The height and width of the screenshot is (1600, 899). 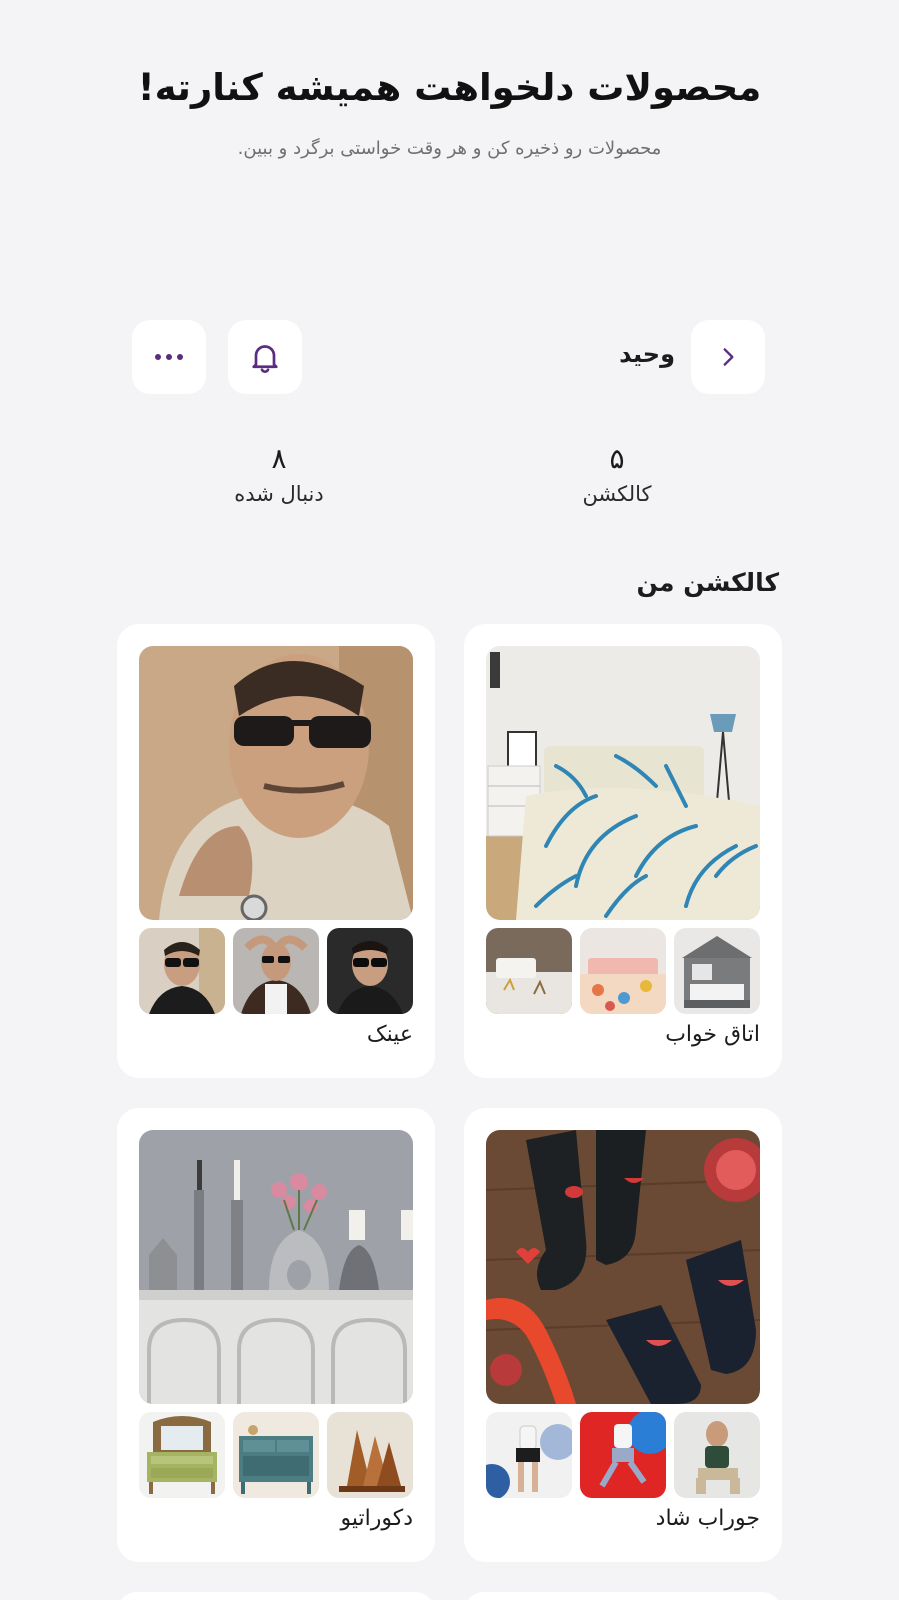 What do you see at coordinates (389, 1034) in the screenshot?
I see `collection-name: عینک` at bounding box center [389, 1034].